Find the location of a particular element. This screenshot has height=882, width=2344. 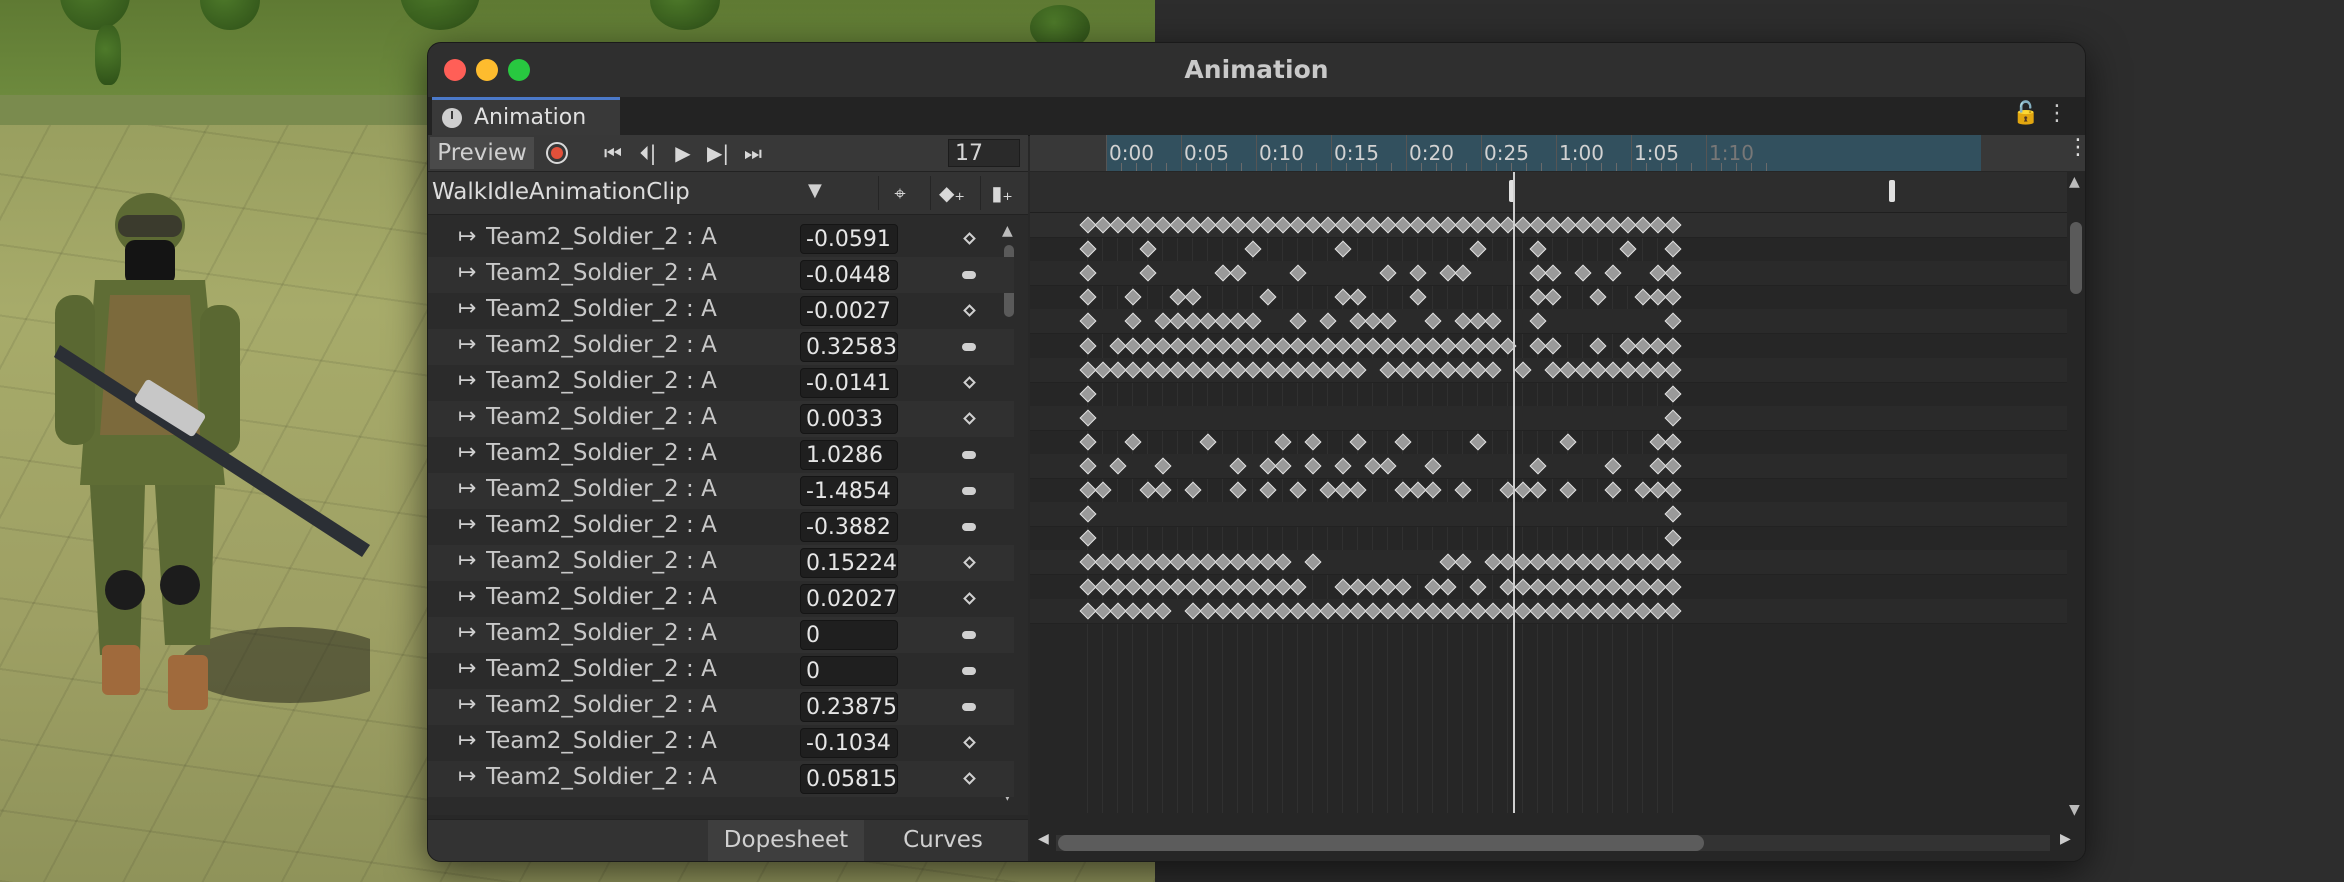

property-value-field: -0.0141 is located at coordinates (849, 383).